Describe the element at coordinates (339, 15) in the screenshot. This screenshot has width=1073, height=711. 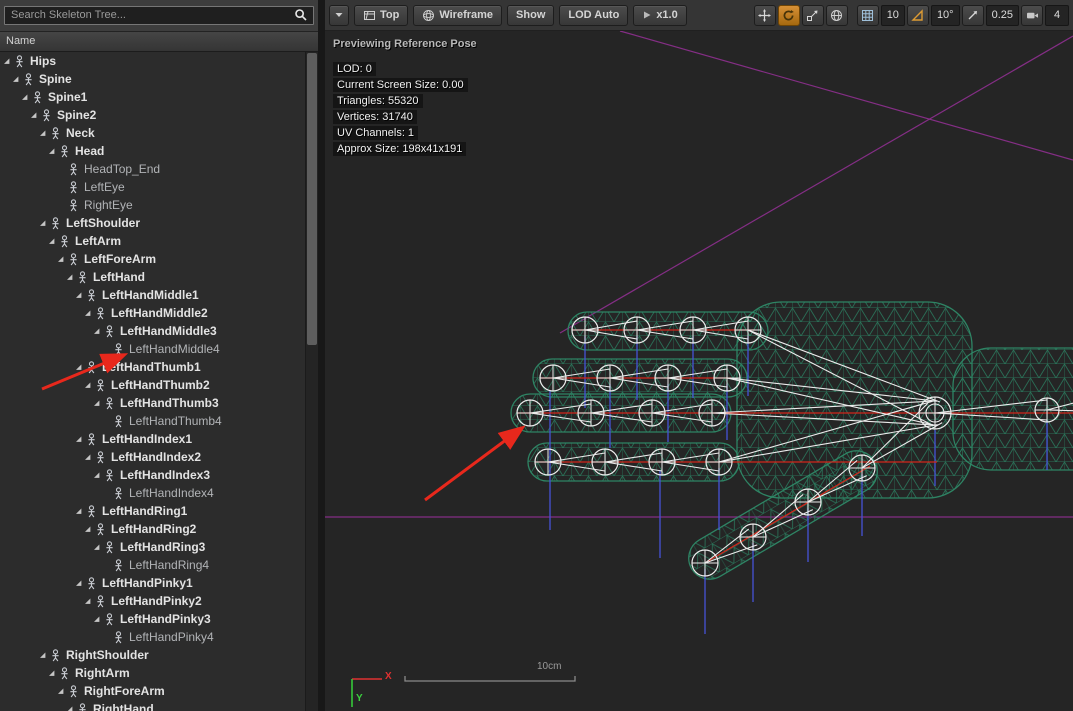
I see `viewport-options-button` at that location.